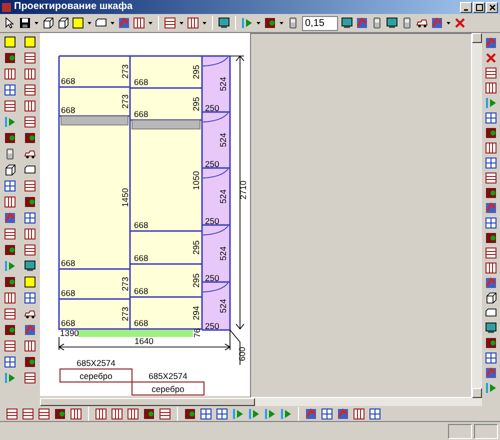 This screenshot has width=500, height=440. What do you see at coordinates (477, 215) in the screenshot?
I see `vertical-scrollbar` at bounding box center [477, 215].